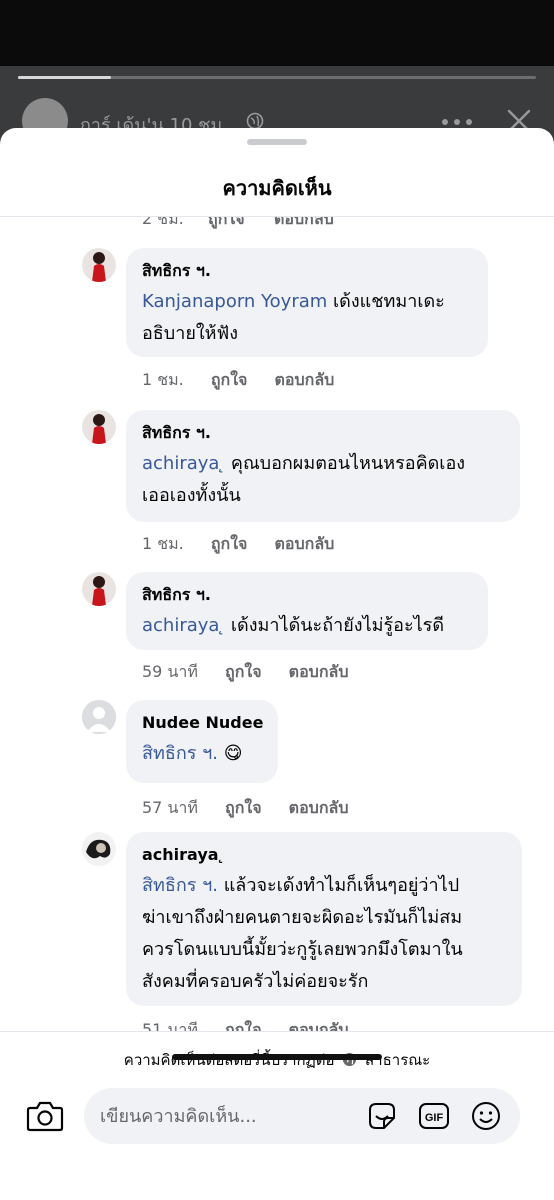 The height and width of the screenshot is (1200, 554). What do you see at coordinates (45, 1115) in the screenshot?
I see `camera-icon` at bounding box center [45, 1115].